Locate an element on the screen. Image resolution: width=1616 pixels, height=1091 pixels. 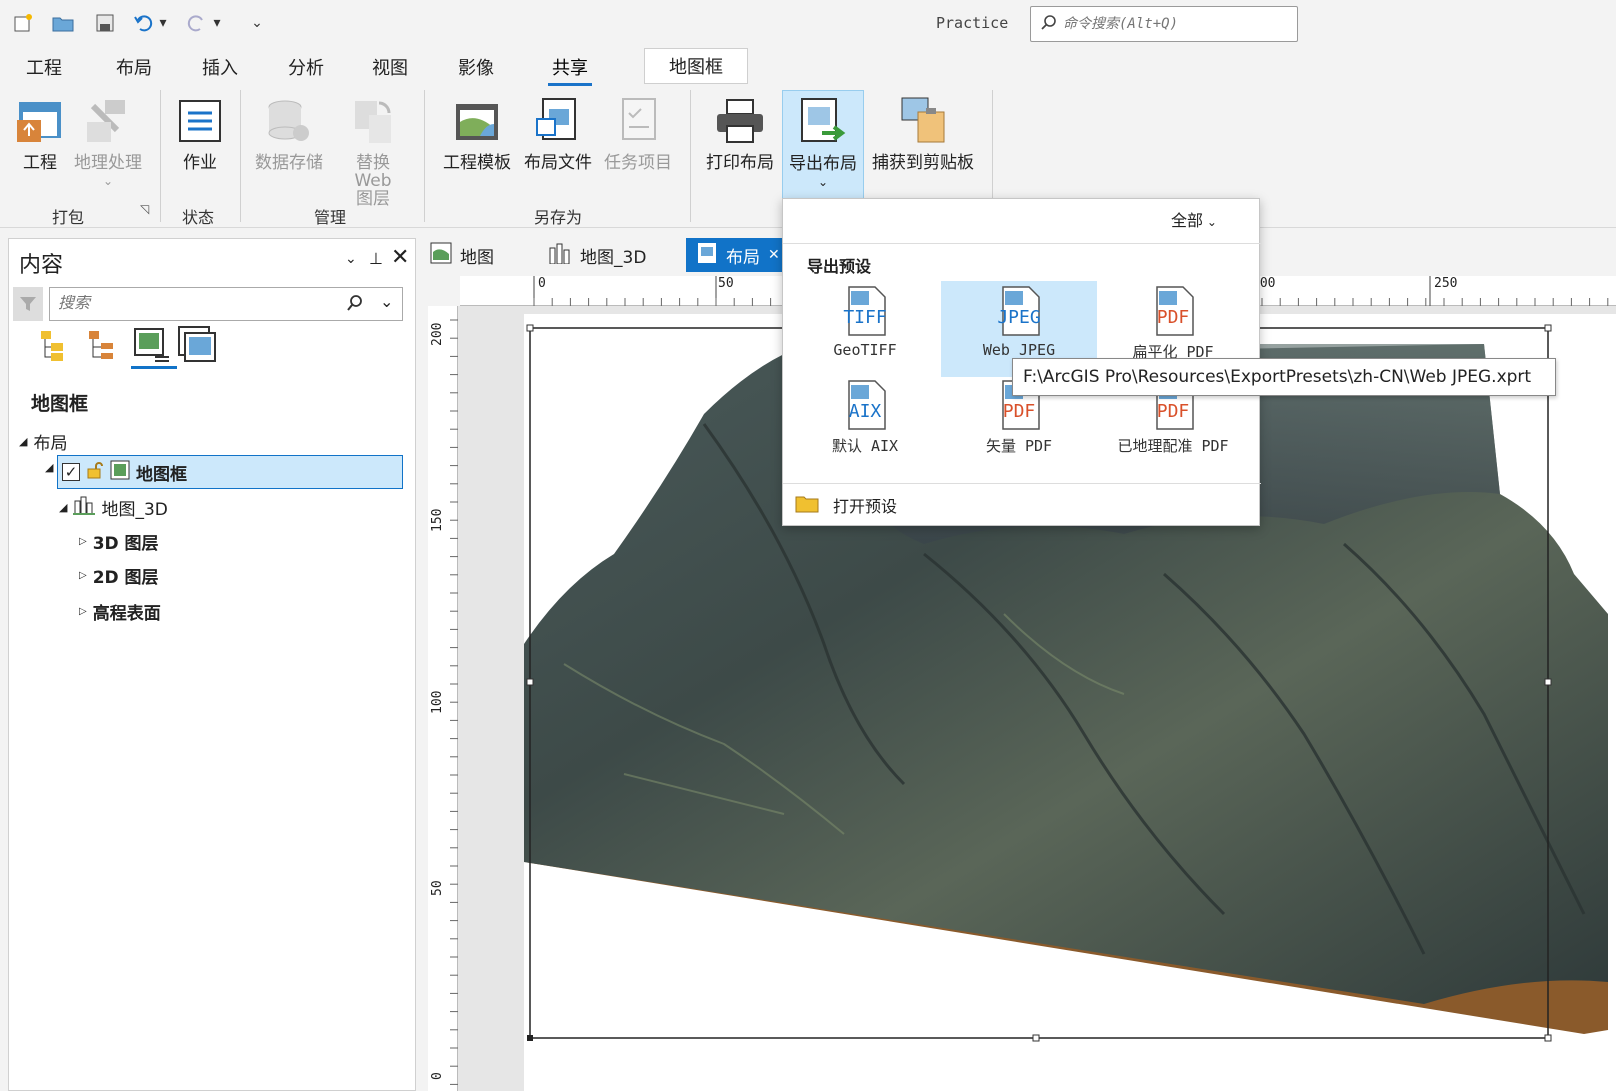
section-title: 导出预设 is located at coordinates (839, 266).